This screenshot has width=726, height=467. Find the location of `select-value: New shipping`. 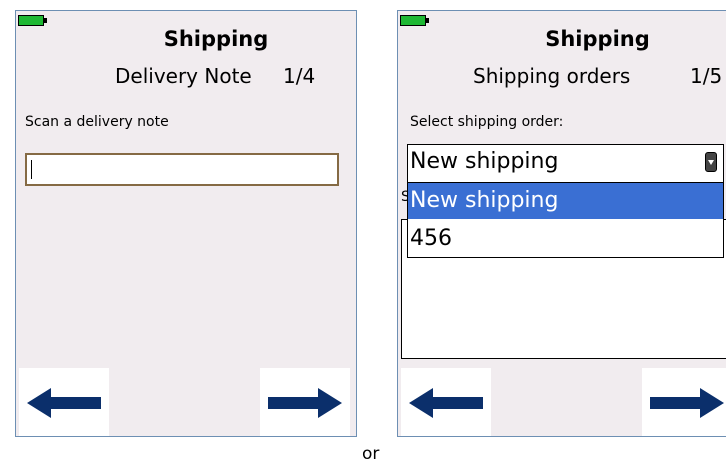

select-value: New shipping is located at coordinates (484, 161).